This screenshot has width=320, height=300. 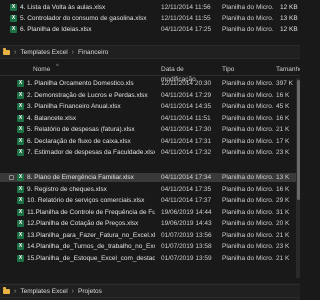 What do you see at coordinates (186, 258) in the screenshot?
I see `file-date: 01/07/2019 13:59` at bounding box center [186, 258].